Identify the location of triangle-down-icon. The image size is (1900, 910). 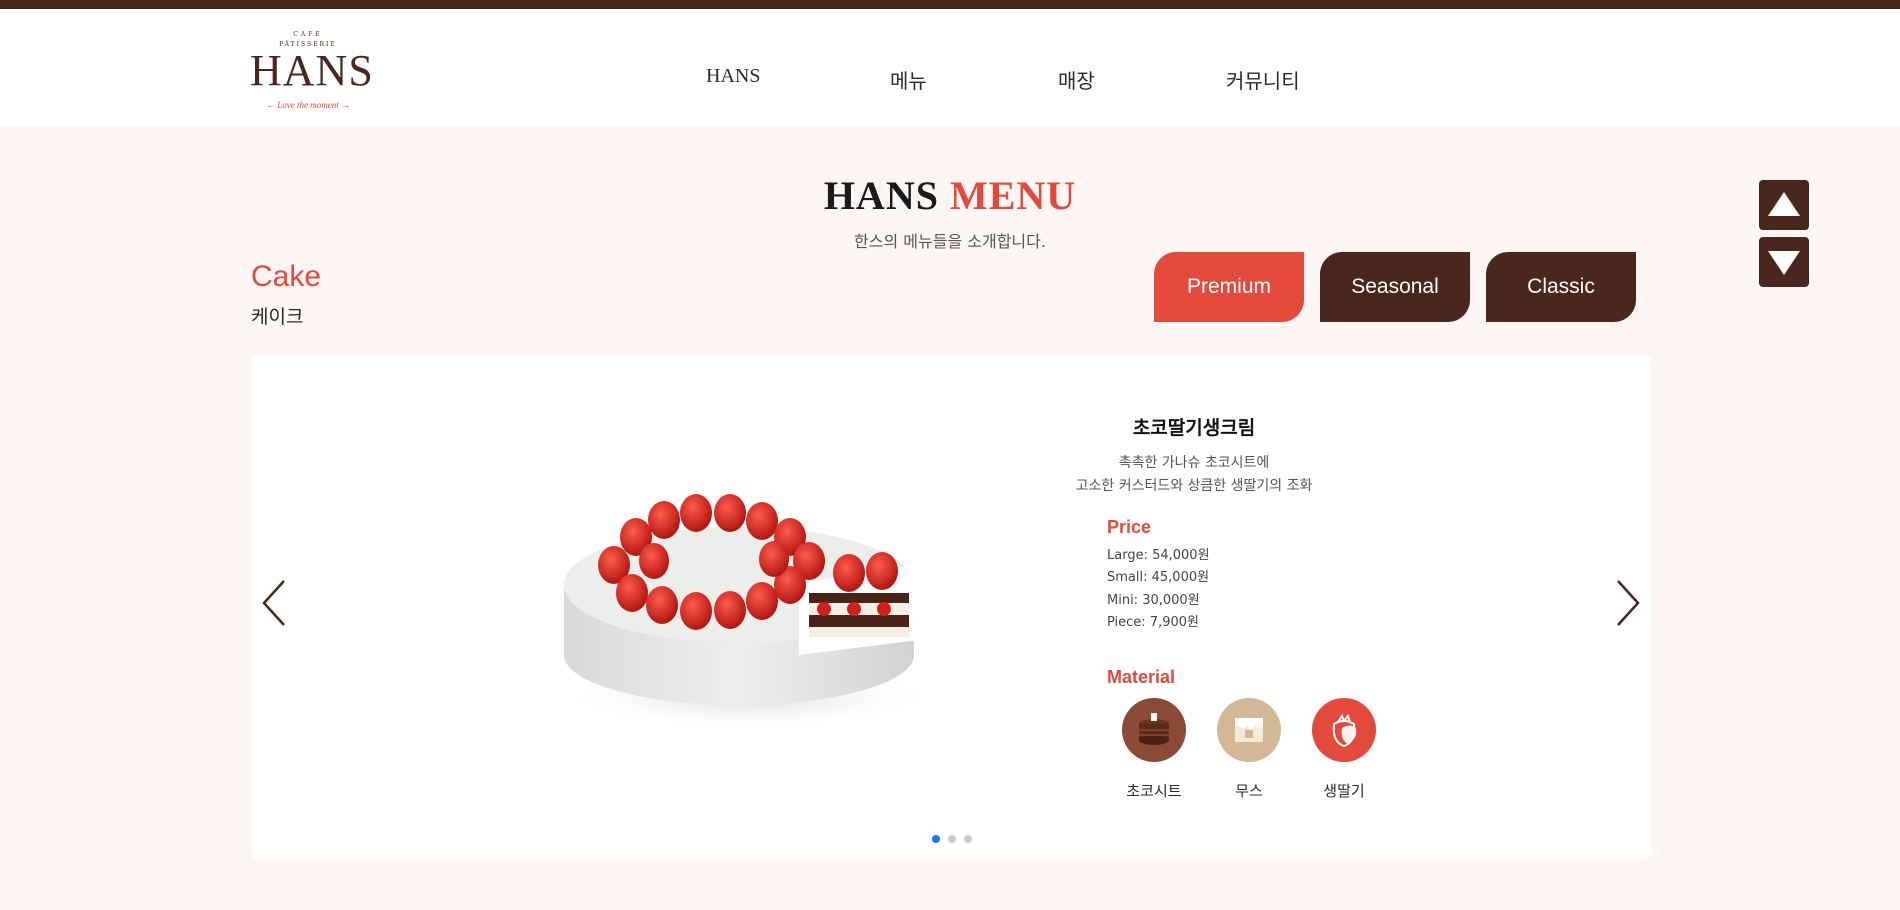
(1784, 263).